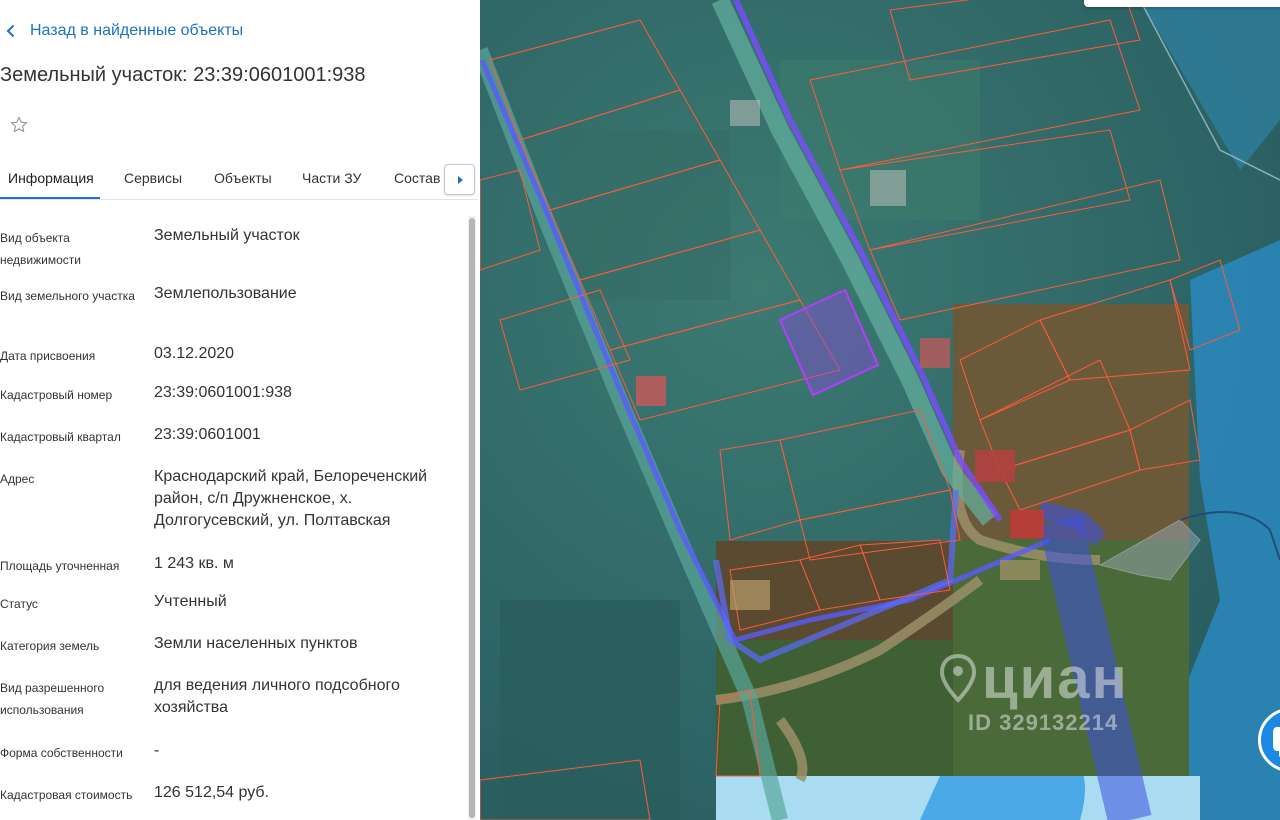  I want to click on property-value: 03.12.2020, so click(194, 353).